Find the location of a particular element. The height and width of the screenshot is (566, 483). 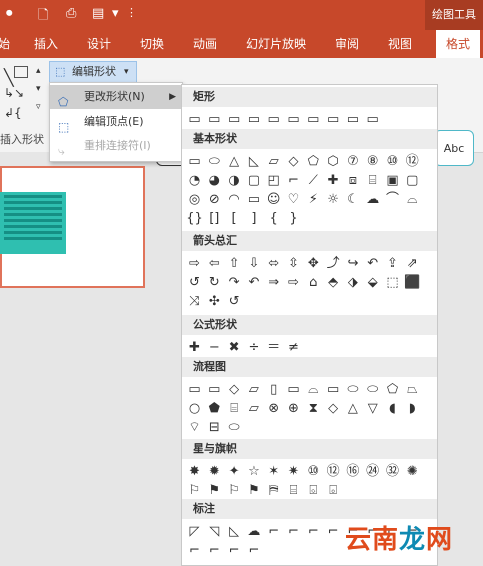

shape-option-icon: ◕ is located at coordinates (214, 180).